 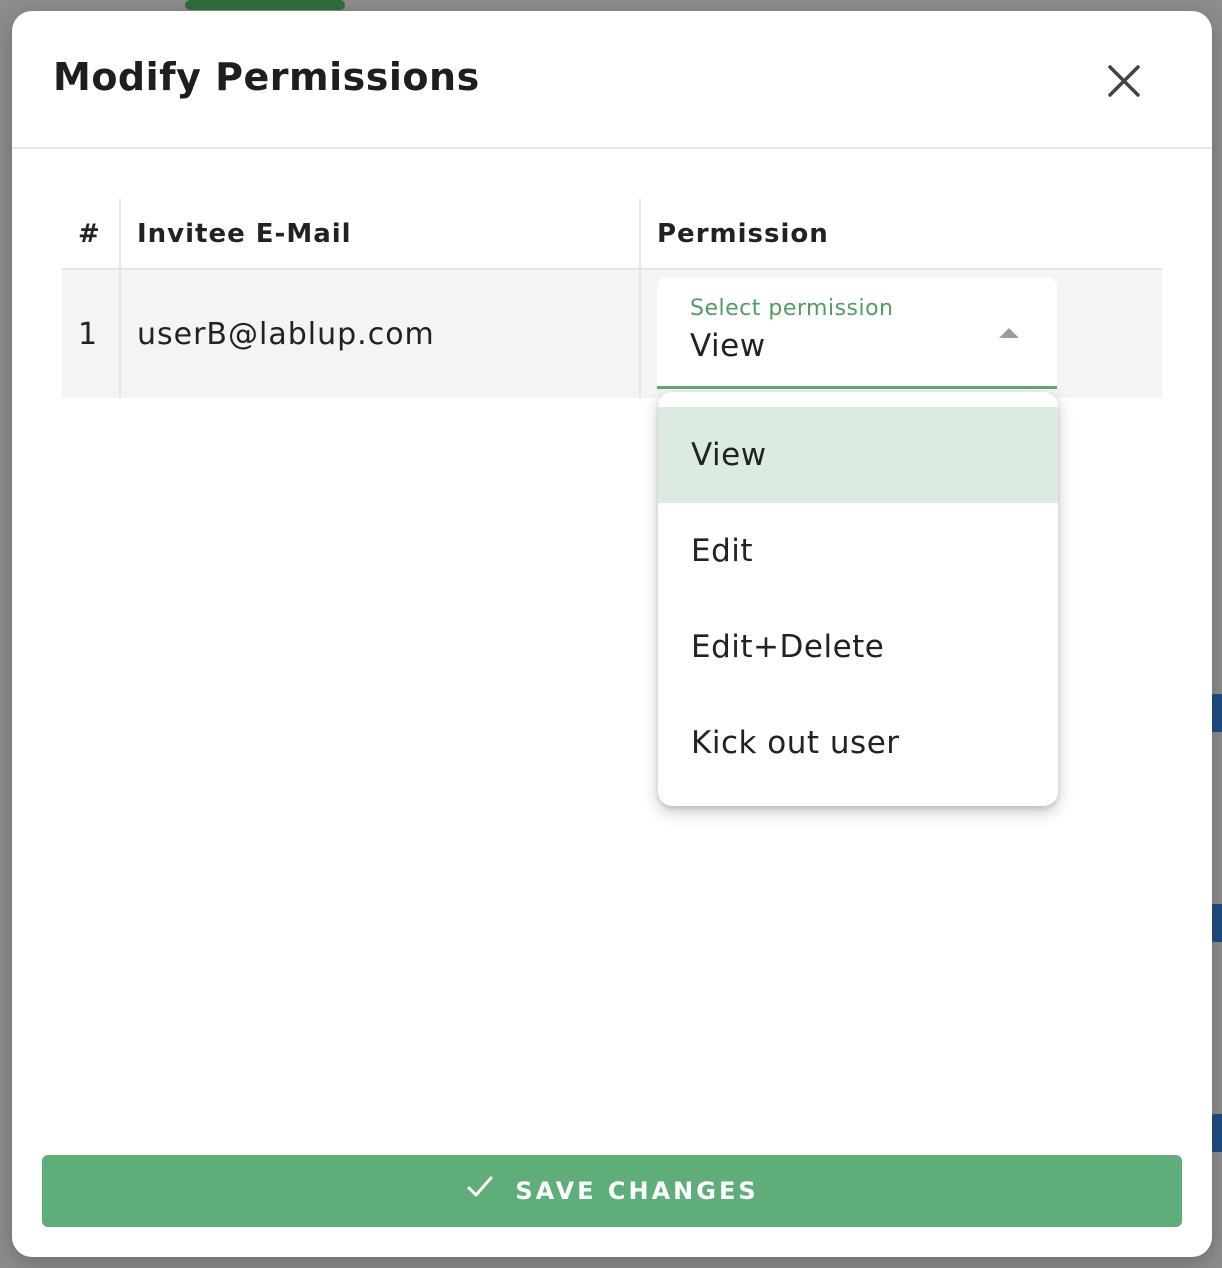 I want to click on row-index: 1, so click(x=91, y=334).